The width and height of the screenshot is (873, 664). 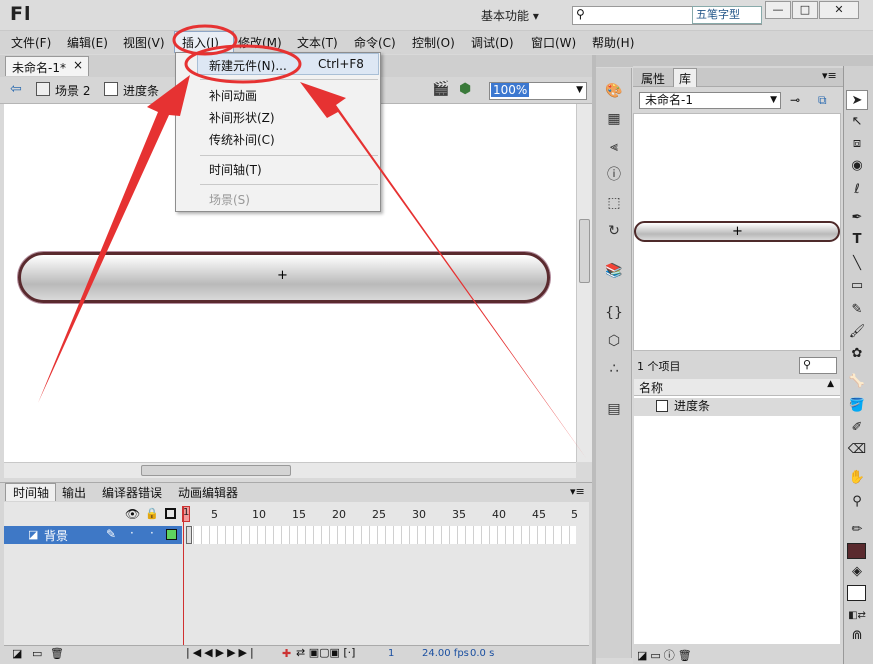 What do you see at coordinates (577, 491) in the screenshot?
I see `panel-menu-icon: ▾≡` at bounding box center [577, 491].